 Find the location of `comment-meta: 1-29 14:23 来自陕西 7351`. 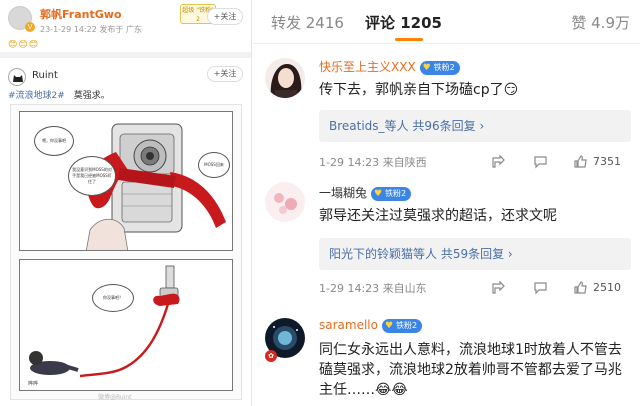

comment-meta: 1-29 14:23 来自陕西 7351 is located at coordinates (475, 163).